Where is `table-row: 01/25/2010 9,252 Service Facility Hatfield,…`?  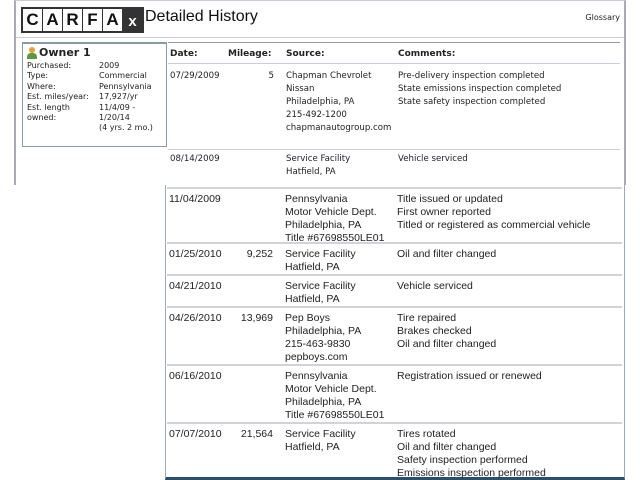
table-row: 01/25/2010 9,252 Service Facility Hatfield,… is located at coordinates (394, 257).